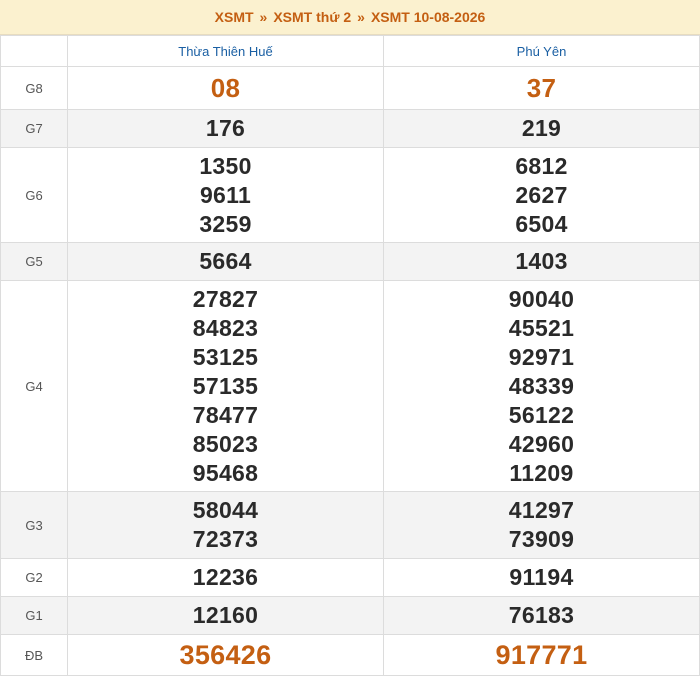 The height and width of the screenshot is (678, 700). I want to click on prize-number: 176, so click(225, 128).